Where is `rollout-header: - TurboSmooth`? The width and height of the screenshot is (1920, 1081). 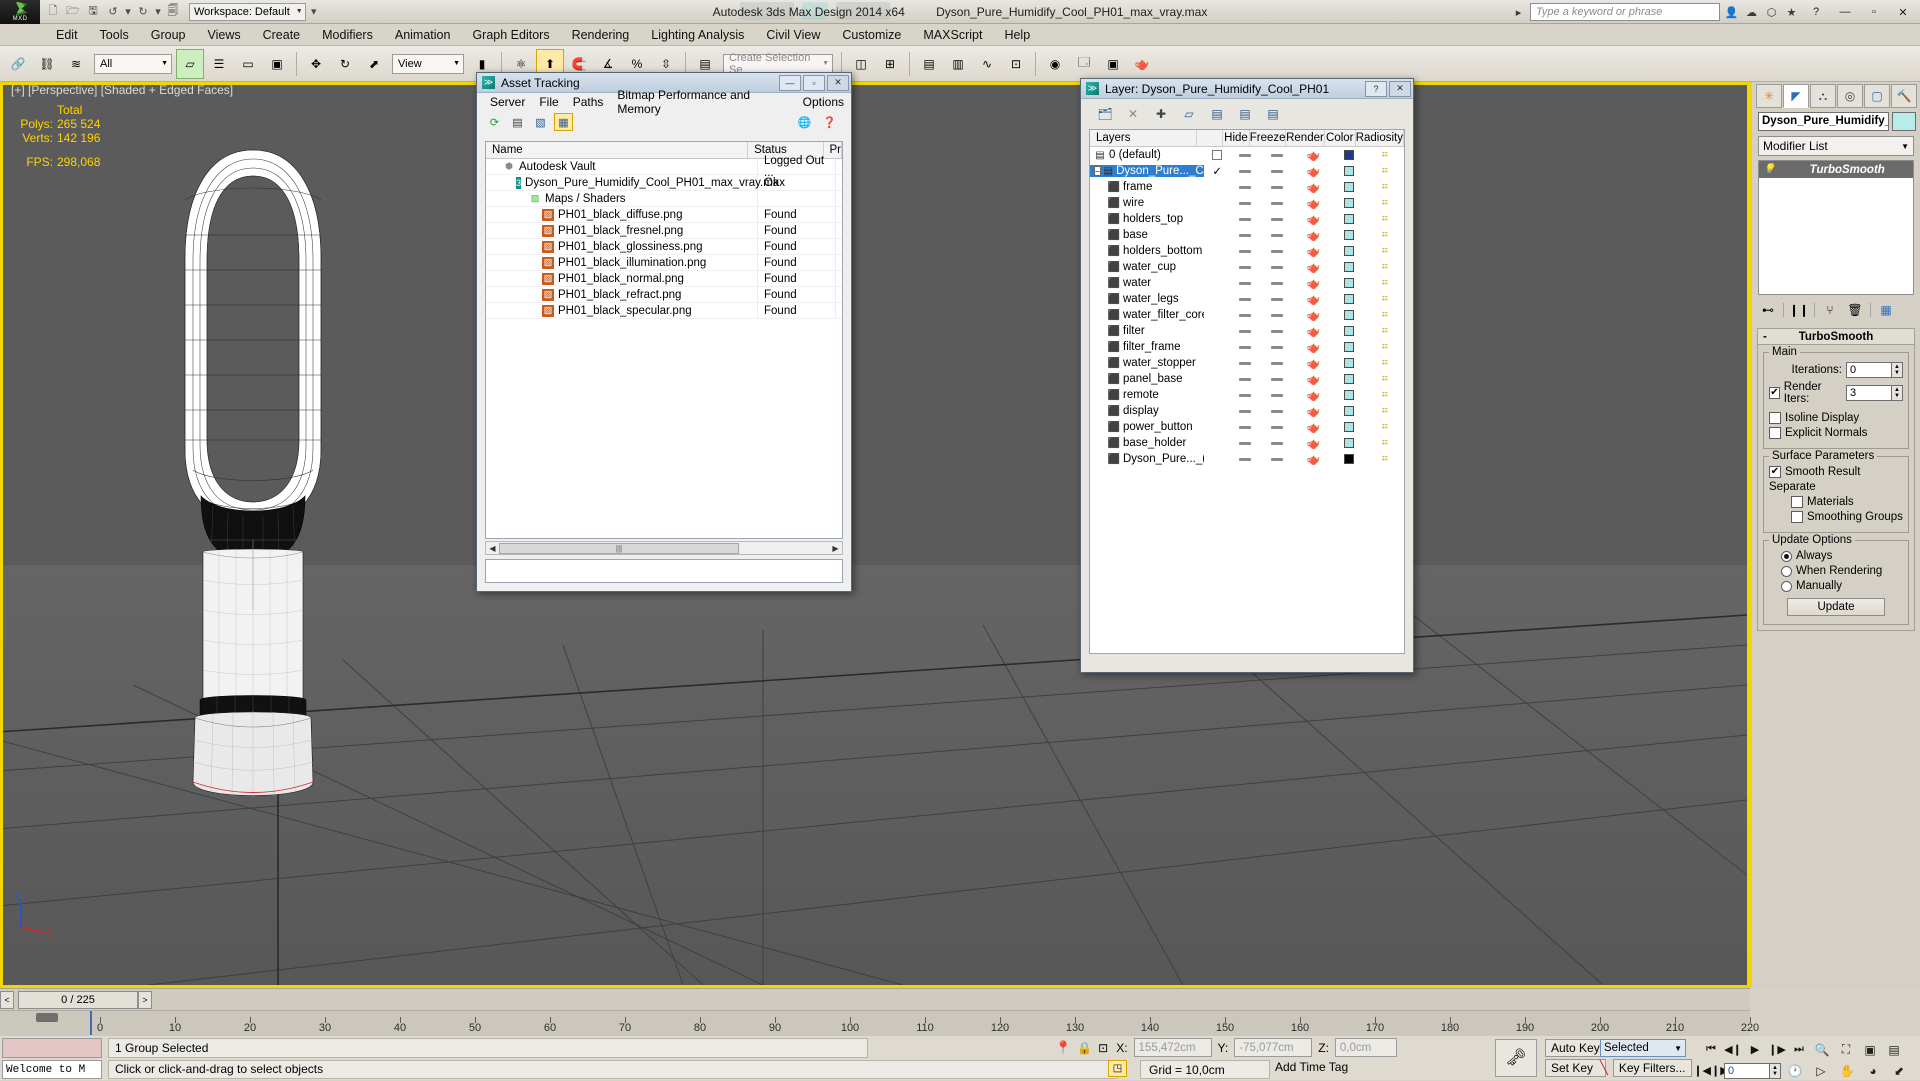
rollout-header: - TurboSmooth is located at coordinates (1836, 337).